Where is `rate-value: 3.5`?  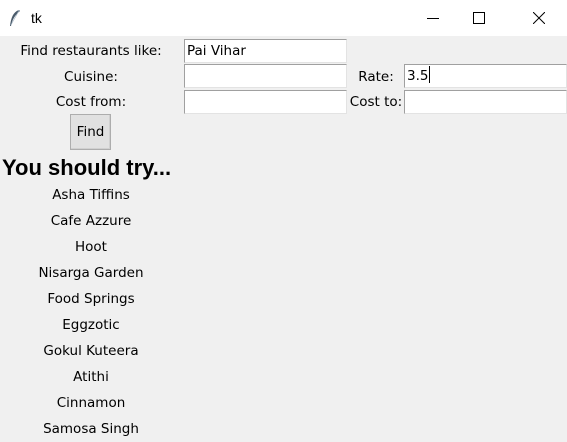
rate-value: 3.5 is located at coordinates (418, 76).